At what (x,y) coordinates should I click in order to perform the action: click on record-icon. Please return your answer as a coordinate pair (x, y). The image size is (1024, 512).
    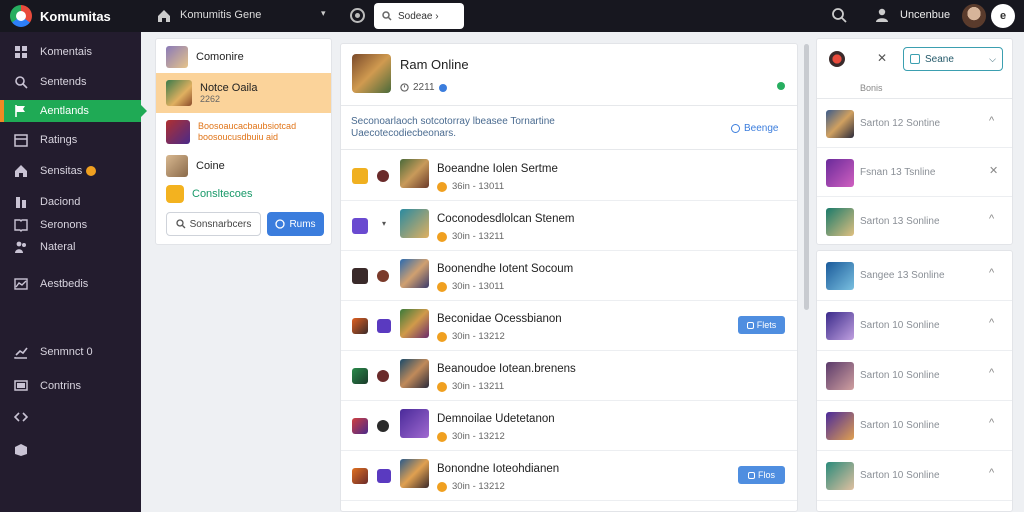
    Looking at the image, I should click on (357, 15).